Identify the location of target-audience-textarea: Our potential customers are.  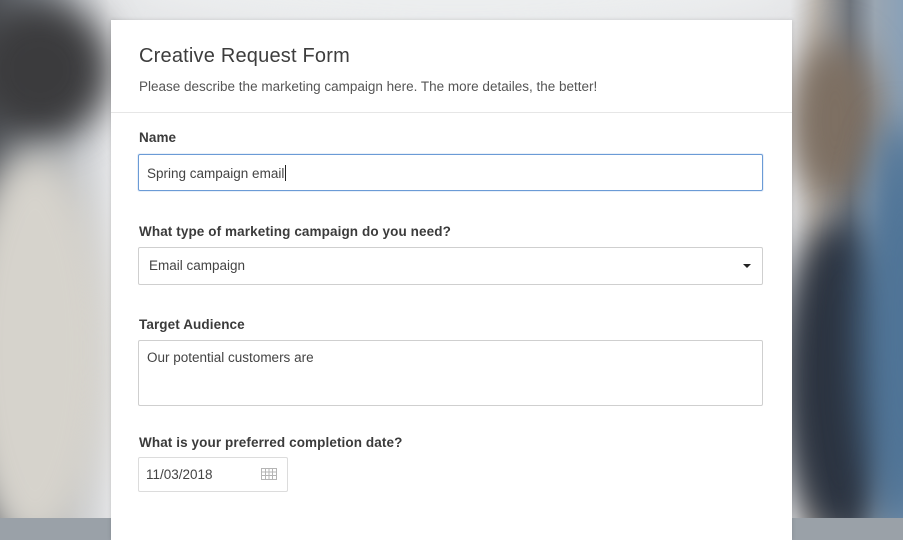
(450, 373).